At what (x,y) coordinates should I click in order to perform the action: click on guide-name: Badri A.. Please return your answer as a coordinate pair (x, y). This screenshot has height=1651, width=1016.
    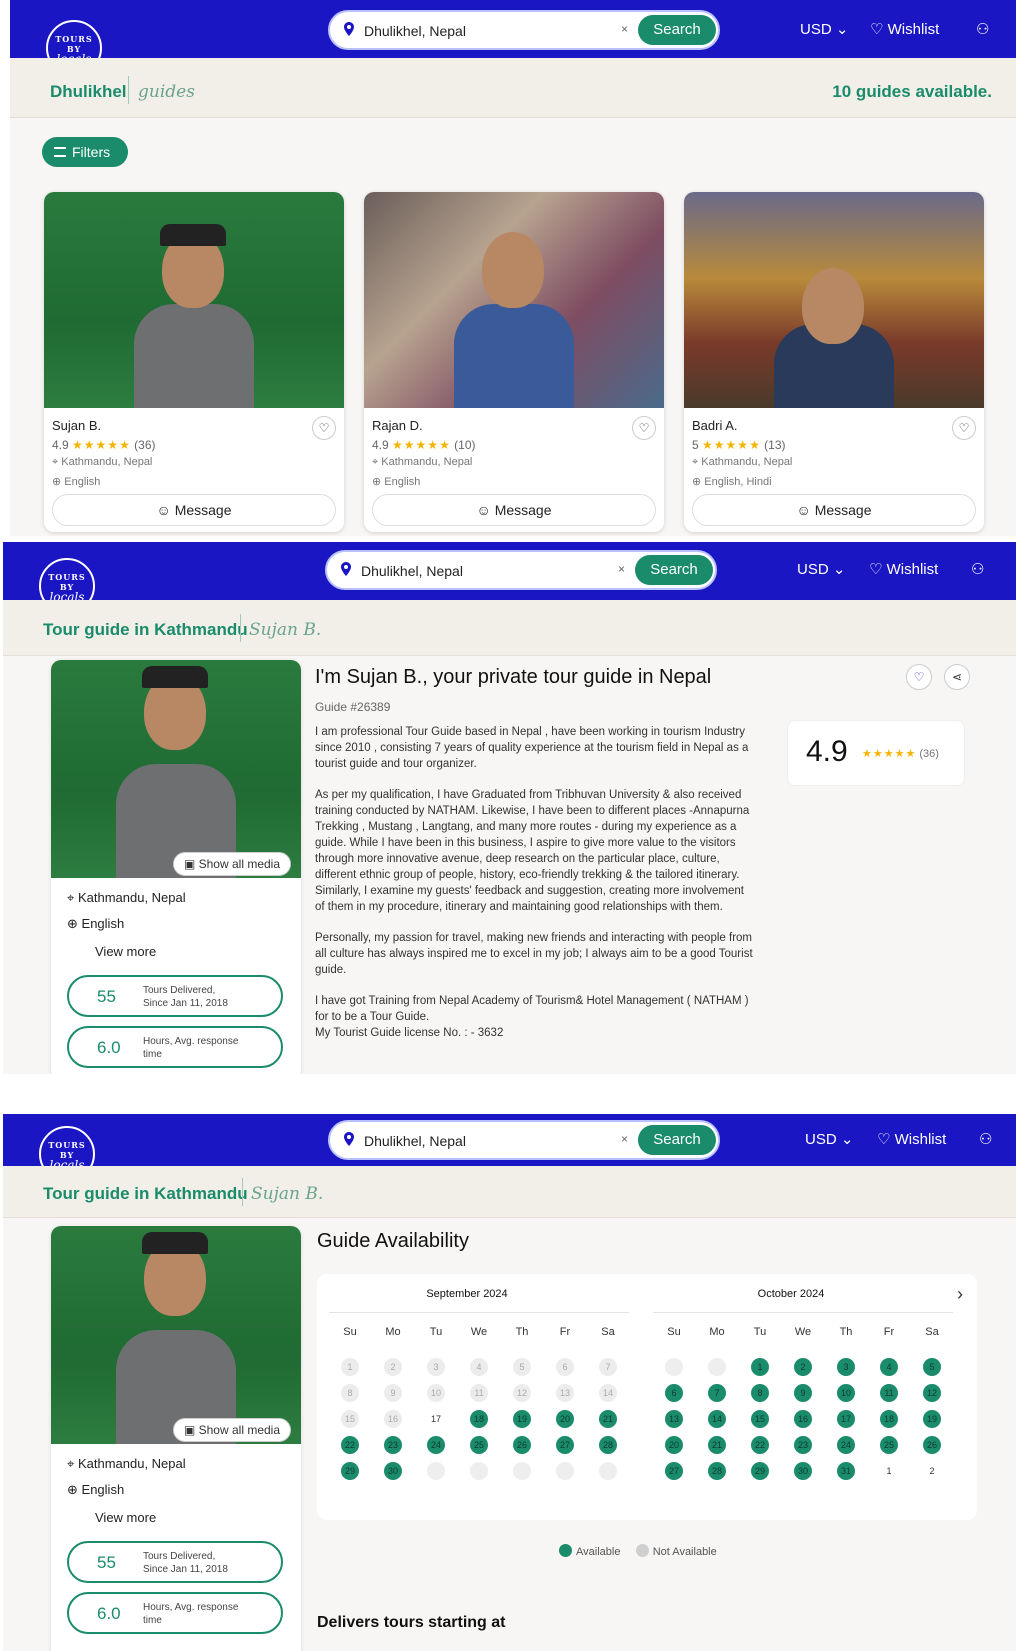
    Looking at the image, I should click on (715, 425).